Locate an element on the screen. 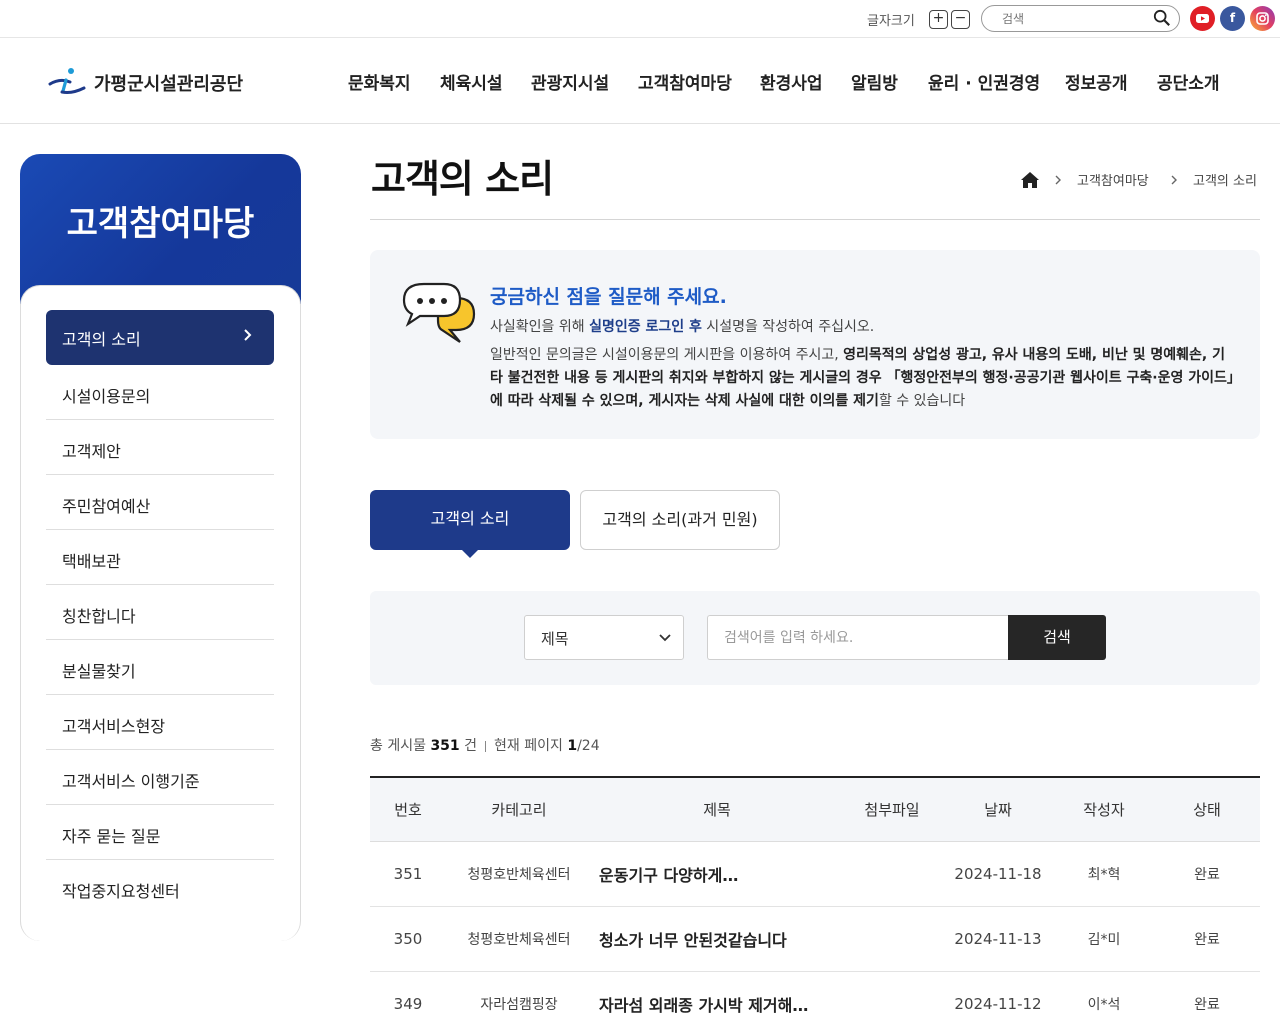  home-icon is located at coordinates (1030, 180).